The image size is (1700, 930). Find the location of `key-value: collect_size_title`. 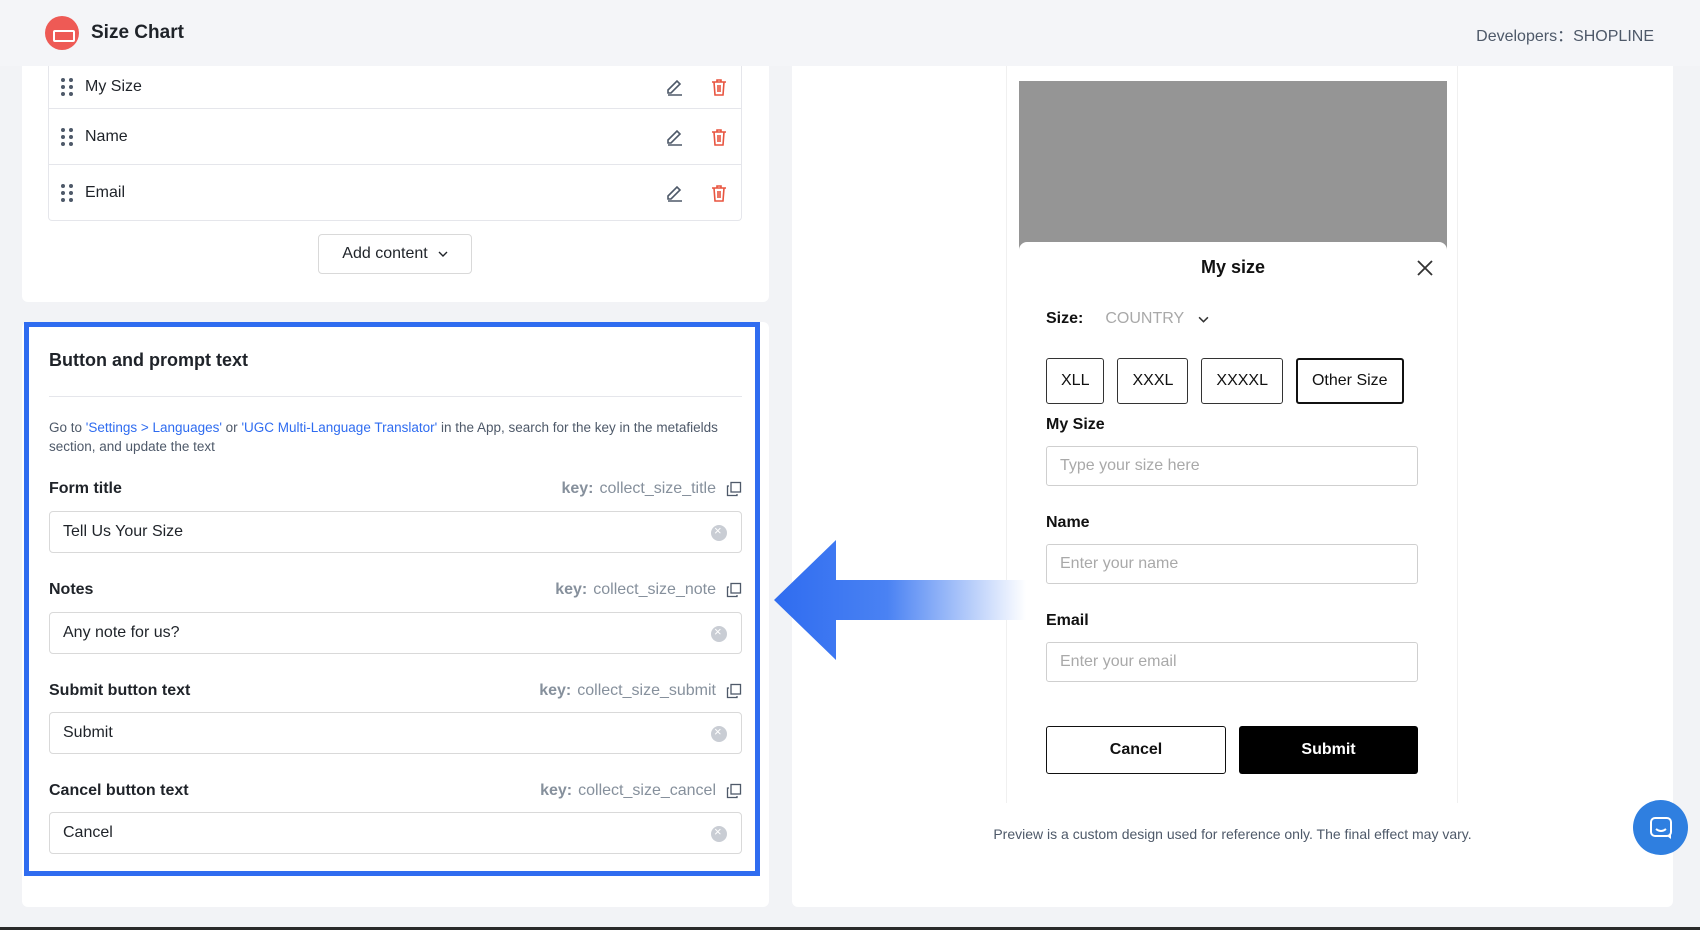

key-value: collect_size_title is located at coordinates (658, 488).